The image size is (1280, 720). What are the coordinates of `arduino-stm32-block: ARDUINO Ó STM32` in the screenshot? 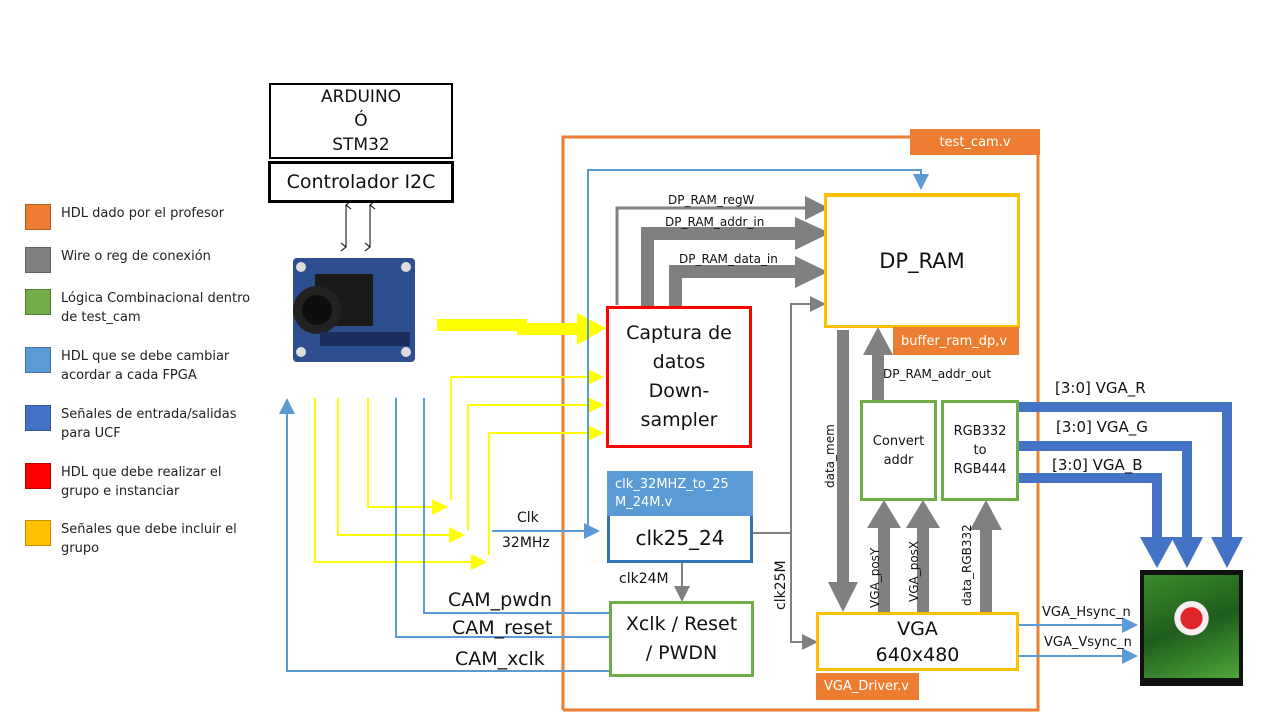 It's located at (361, 121).